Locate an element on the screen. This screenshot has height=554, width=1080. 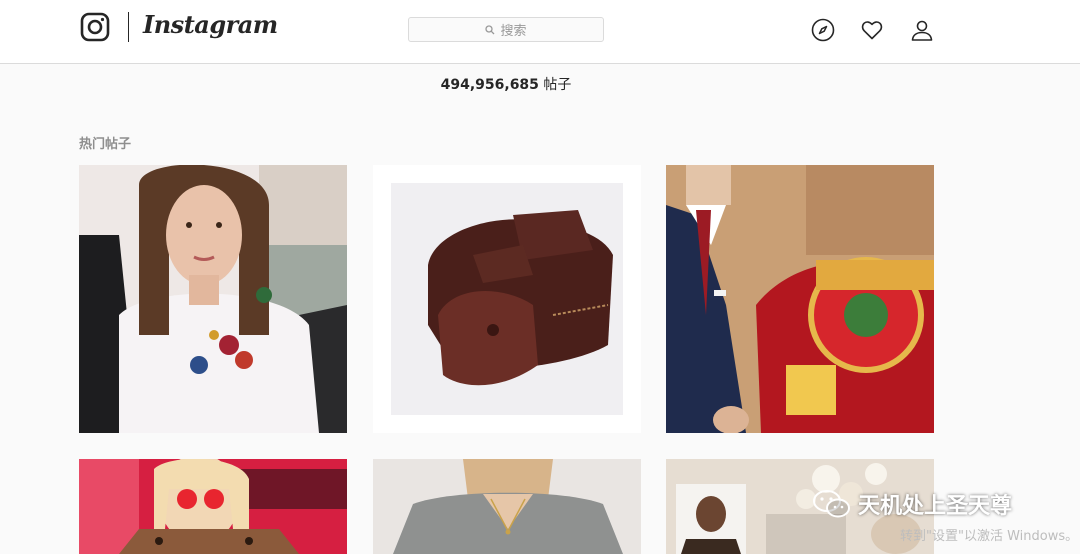
instagram-logo: Instagram is located at coordinates (210, 24).